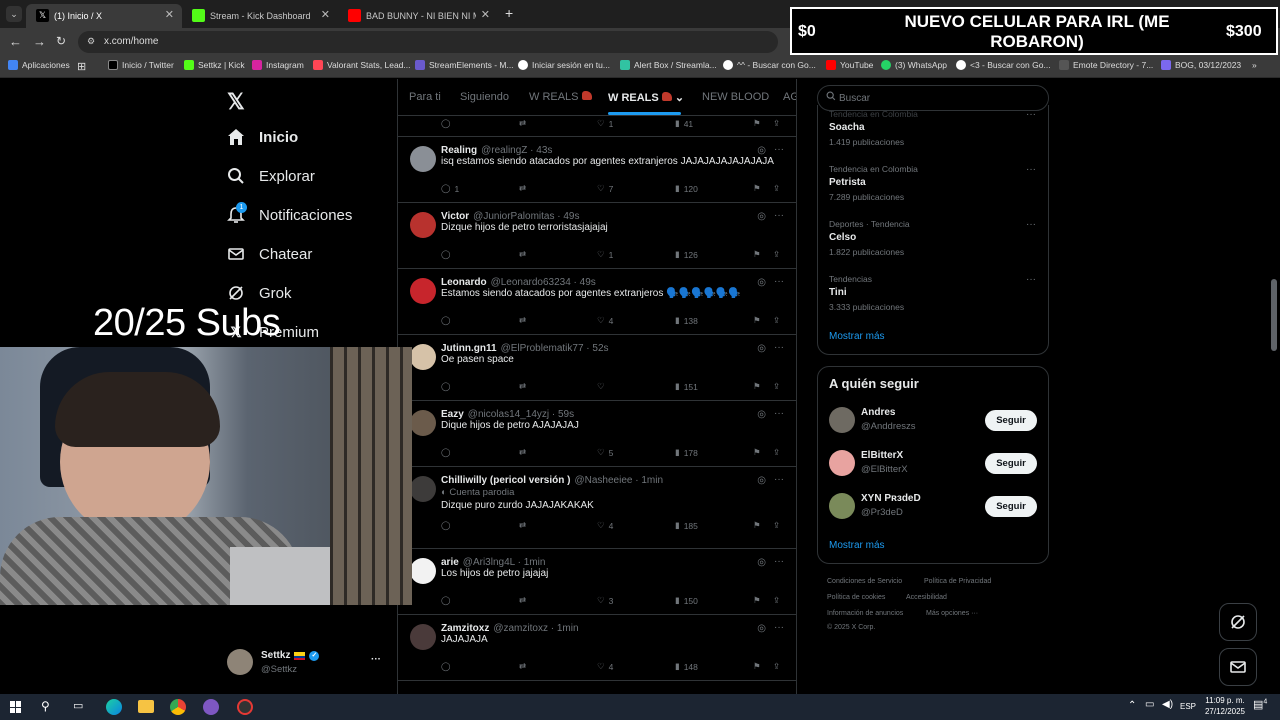  What do you see at coordinates (933, 294) in the screenshot?
I see `trend-item: Tendencias Tini 3.333 publicaciones ···` at bounding box center [933, 294].